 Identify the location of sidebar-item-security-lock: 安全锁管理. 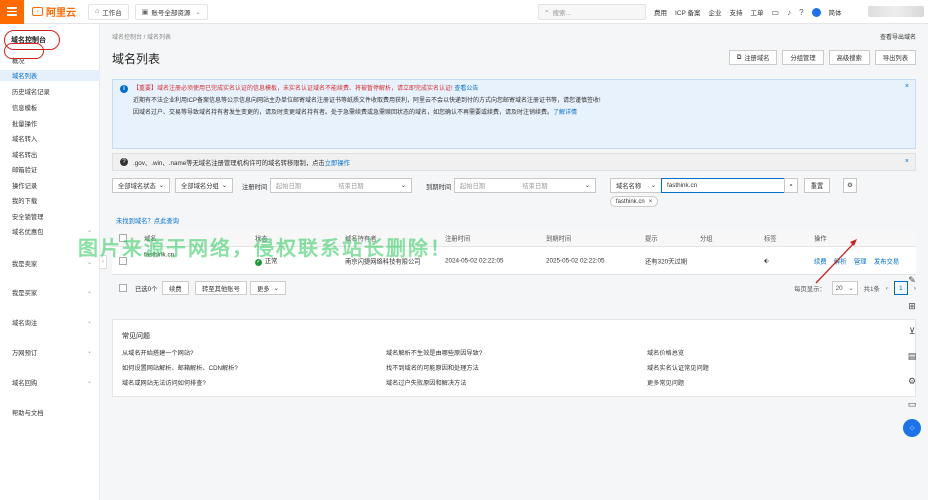
(27, 216).